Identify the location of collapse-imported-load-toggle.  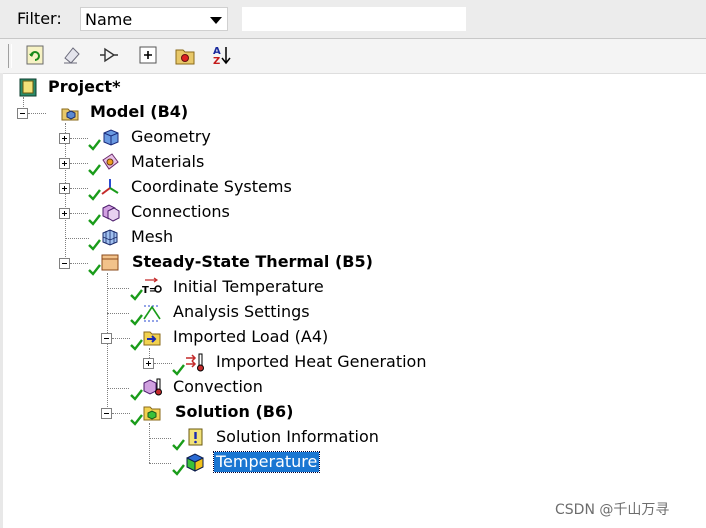
(106, 338).